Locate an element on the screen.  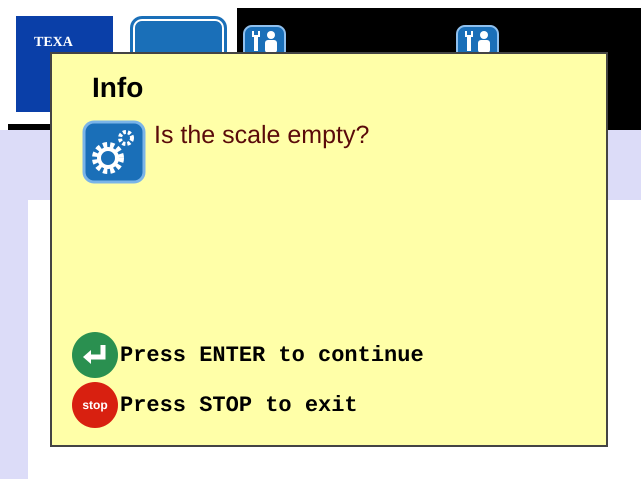
hint-text: Press STOP to exit is located at coordinates (239, 406).